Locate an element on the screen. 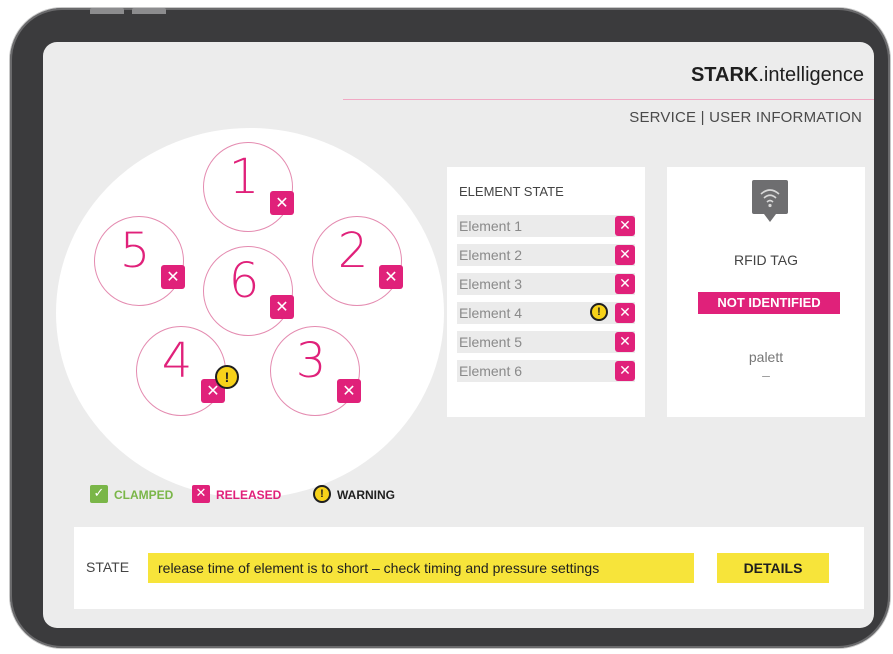 The height and width of the screenshot is (654, 893). element-state-title: ELEMENT STATE is located at coordinates (511, 191).